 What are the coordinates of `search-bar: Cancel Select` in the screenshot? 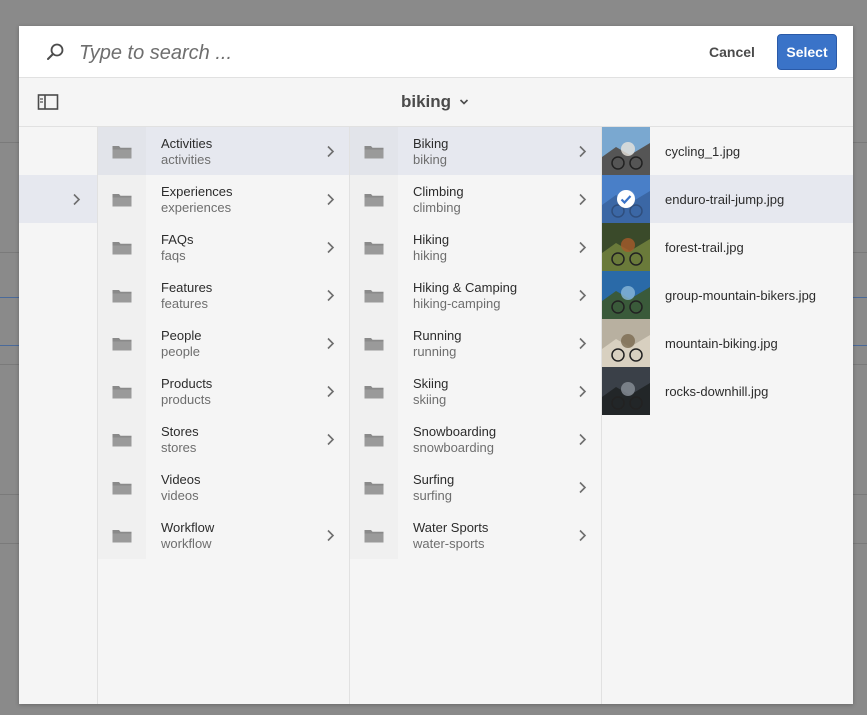 It's located at (436, 52).